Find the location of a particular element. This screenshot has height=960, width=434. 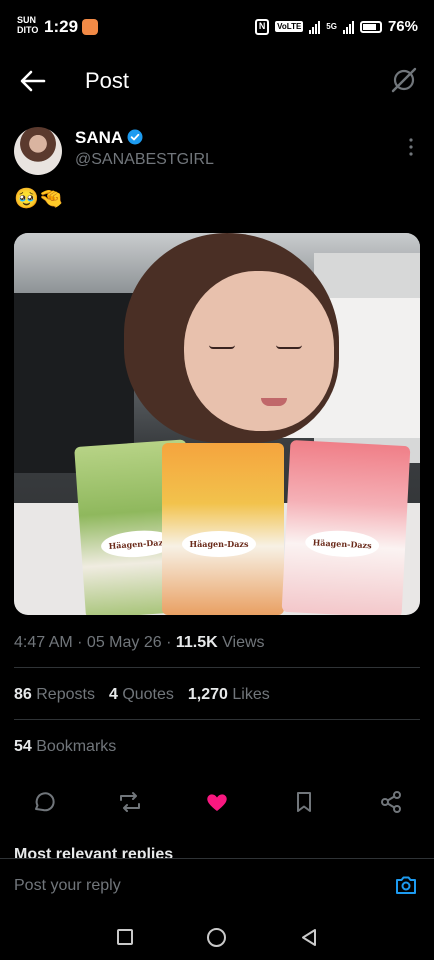

post-stats: 86 Reposts 4 Quotes 1,270 Likes is located at coordinates (142, 695).